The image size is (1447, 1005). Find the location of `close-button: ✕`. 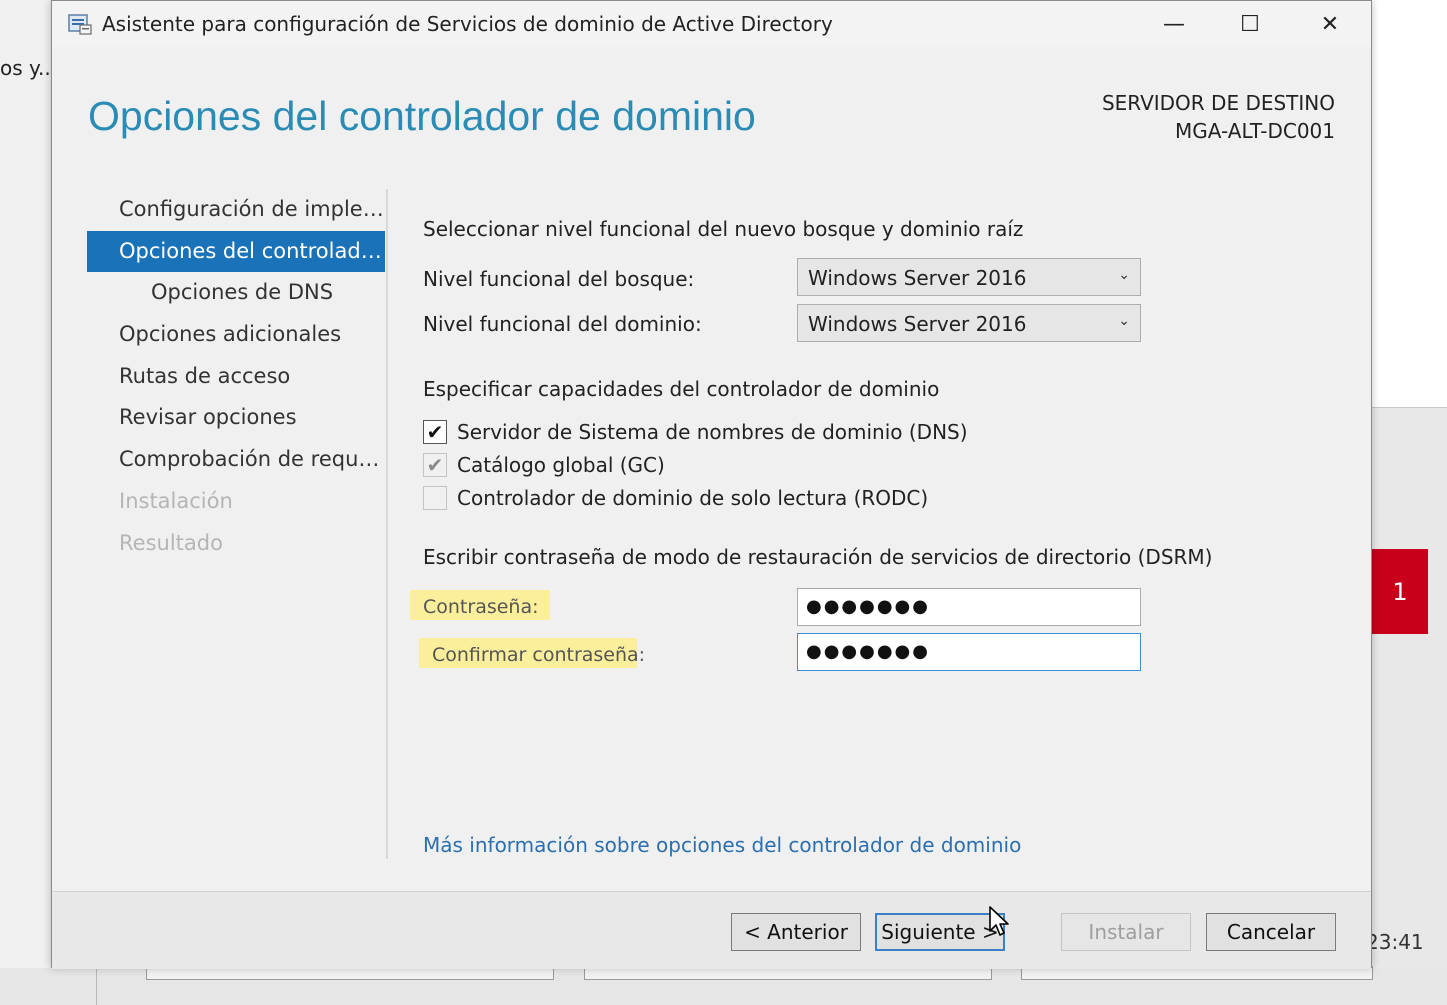

close-button: ✕ is located at coordinates (1330, 24).